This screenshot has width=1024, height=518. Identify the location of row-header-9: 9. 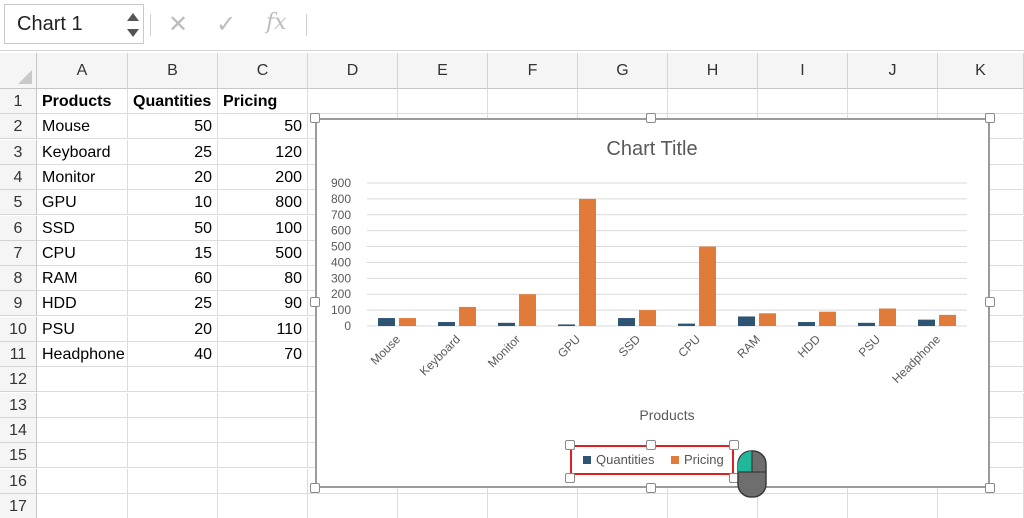
(18, 303).